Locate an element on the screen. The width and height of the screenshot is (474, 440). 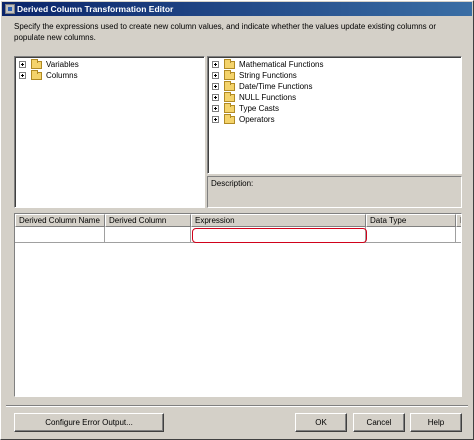
length-cell is located at coordinates (458, 235).